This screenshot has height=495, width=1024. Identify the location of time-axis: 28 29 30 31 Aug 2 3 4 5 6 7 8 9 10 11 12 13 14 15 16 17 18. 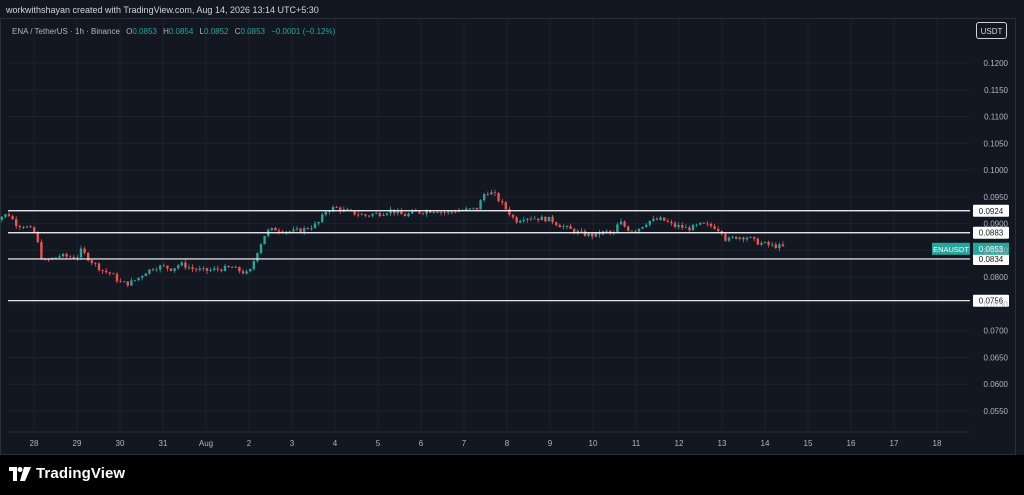
(489, 439).